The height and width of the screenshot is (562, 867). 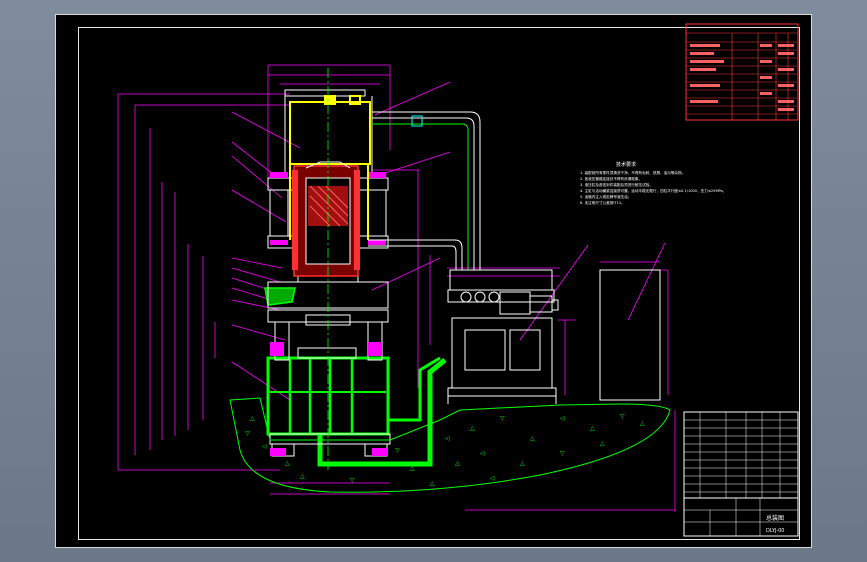 What do you see at coordinates (626, 164) in the screenshot?
I see `notes-title: 技术要求` at bounding box center [626, 164].